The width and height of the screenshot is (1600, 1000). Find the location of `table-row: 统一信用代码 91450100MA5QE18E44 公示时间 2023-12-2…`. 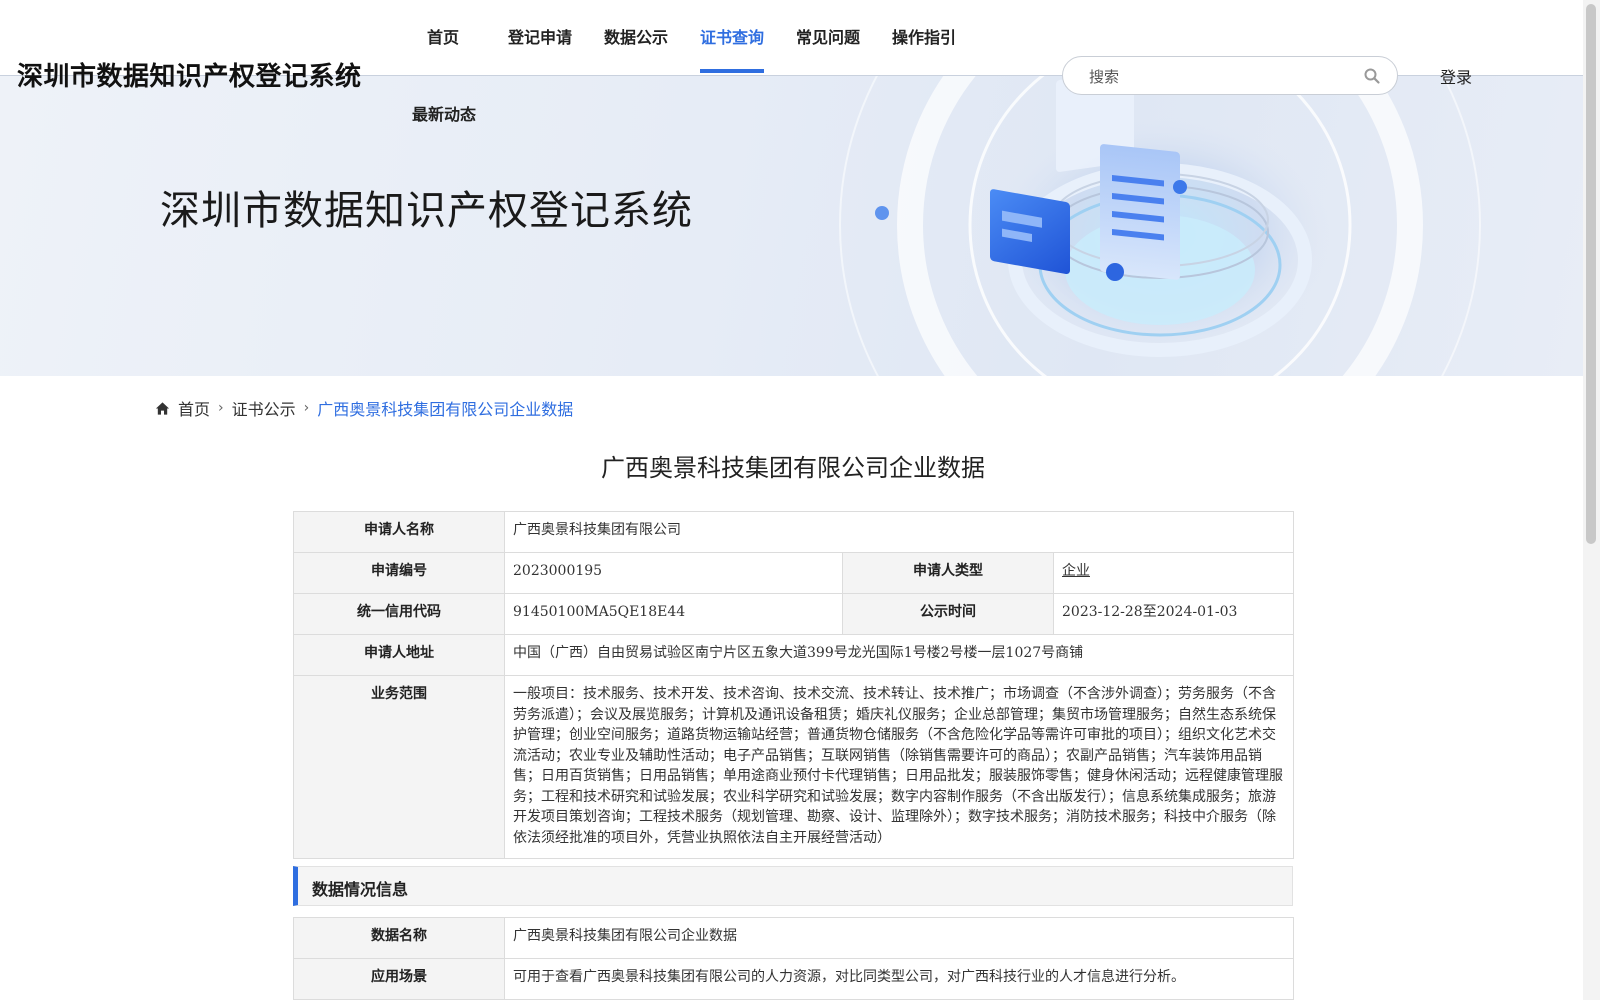

table-row: 统一信用代码 91450100MA5QE18E44 公示时间 2023-12-2… is located at coordinates (794, 614).